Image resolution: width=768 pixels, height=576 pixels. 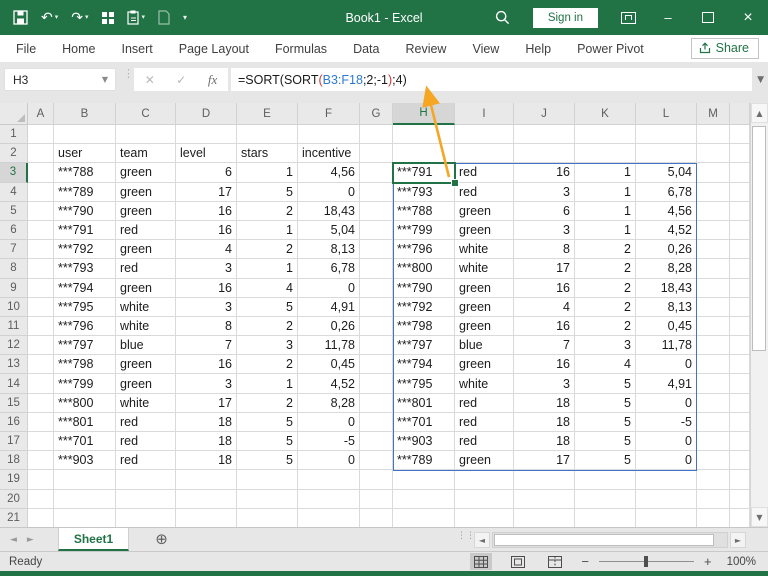 I want to click on tab-scroll-split-handle: ⋮⋮, so click(x=466, y=536).